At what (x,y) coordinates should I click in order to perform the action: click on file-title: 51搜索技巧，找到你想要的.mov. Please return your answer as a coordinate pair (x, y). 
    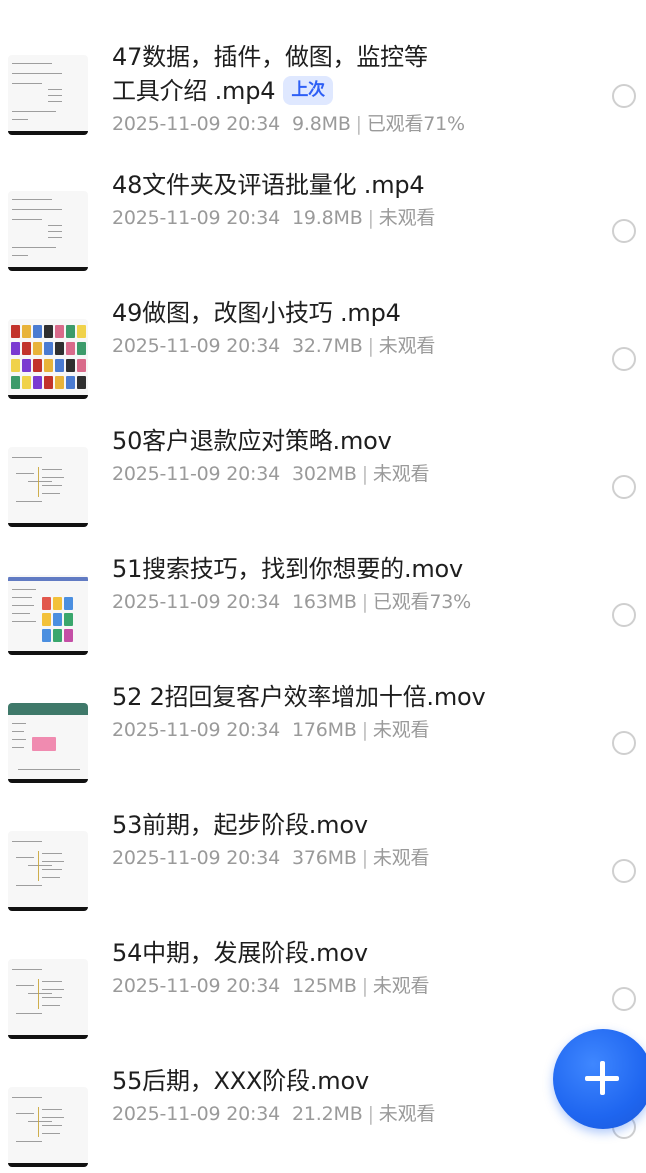
    Looking at the image, I should click on (347, 569).